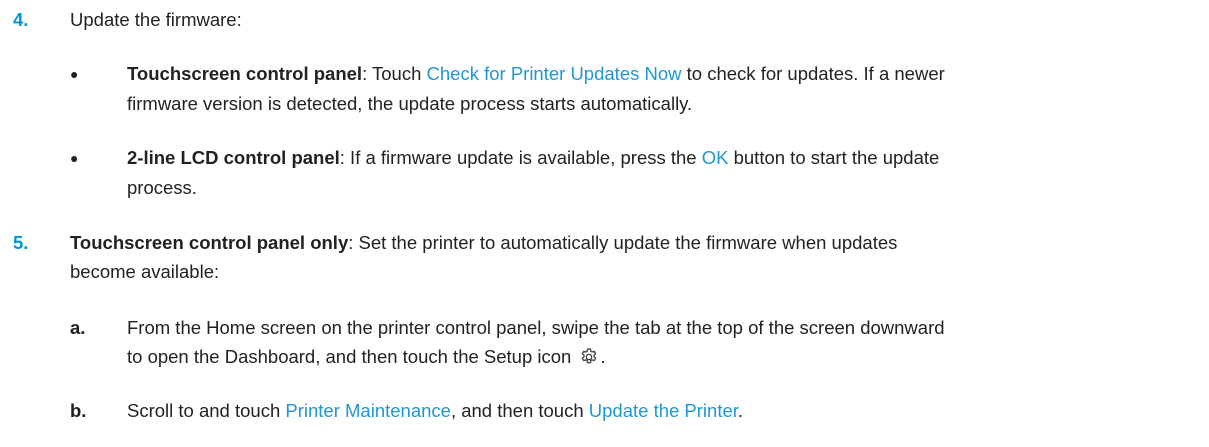  What do you see at coordinates (554, 73) in the screenshot?
I see `check-updates-link: Check for Printer Updates Now` at bounding box center [554, 73].